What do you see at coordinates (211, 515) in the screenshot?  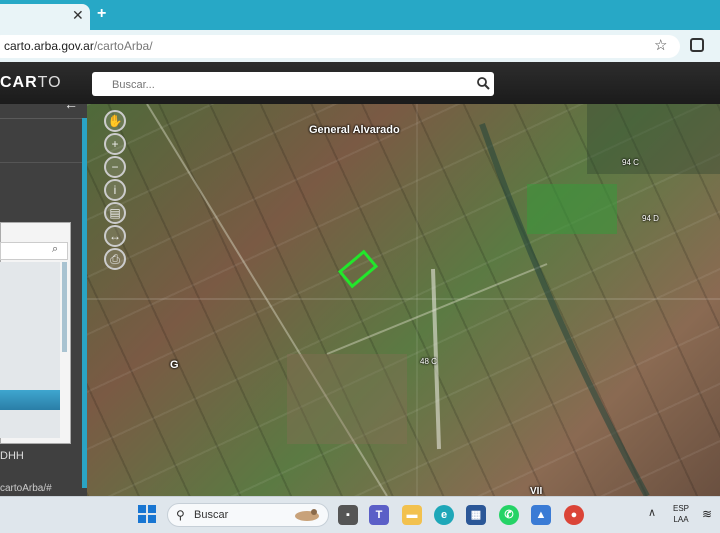 I see `taskbar-search-label: Buscar` at bounding box center [211, 515].